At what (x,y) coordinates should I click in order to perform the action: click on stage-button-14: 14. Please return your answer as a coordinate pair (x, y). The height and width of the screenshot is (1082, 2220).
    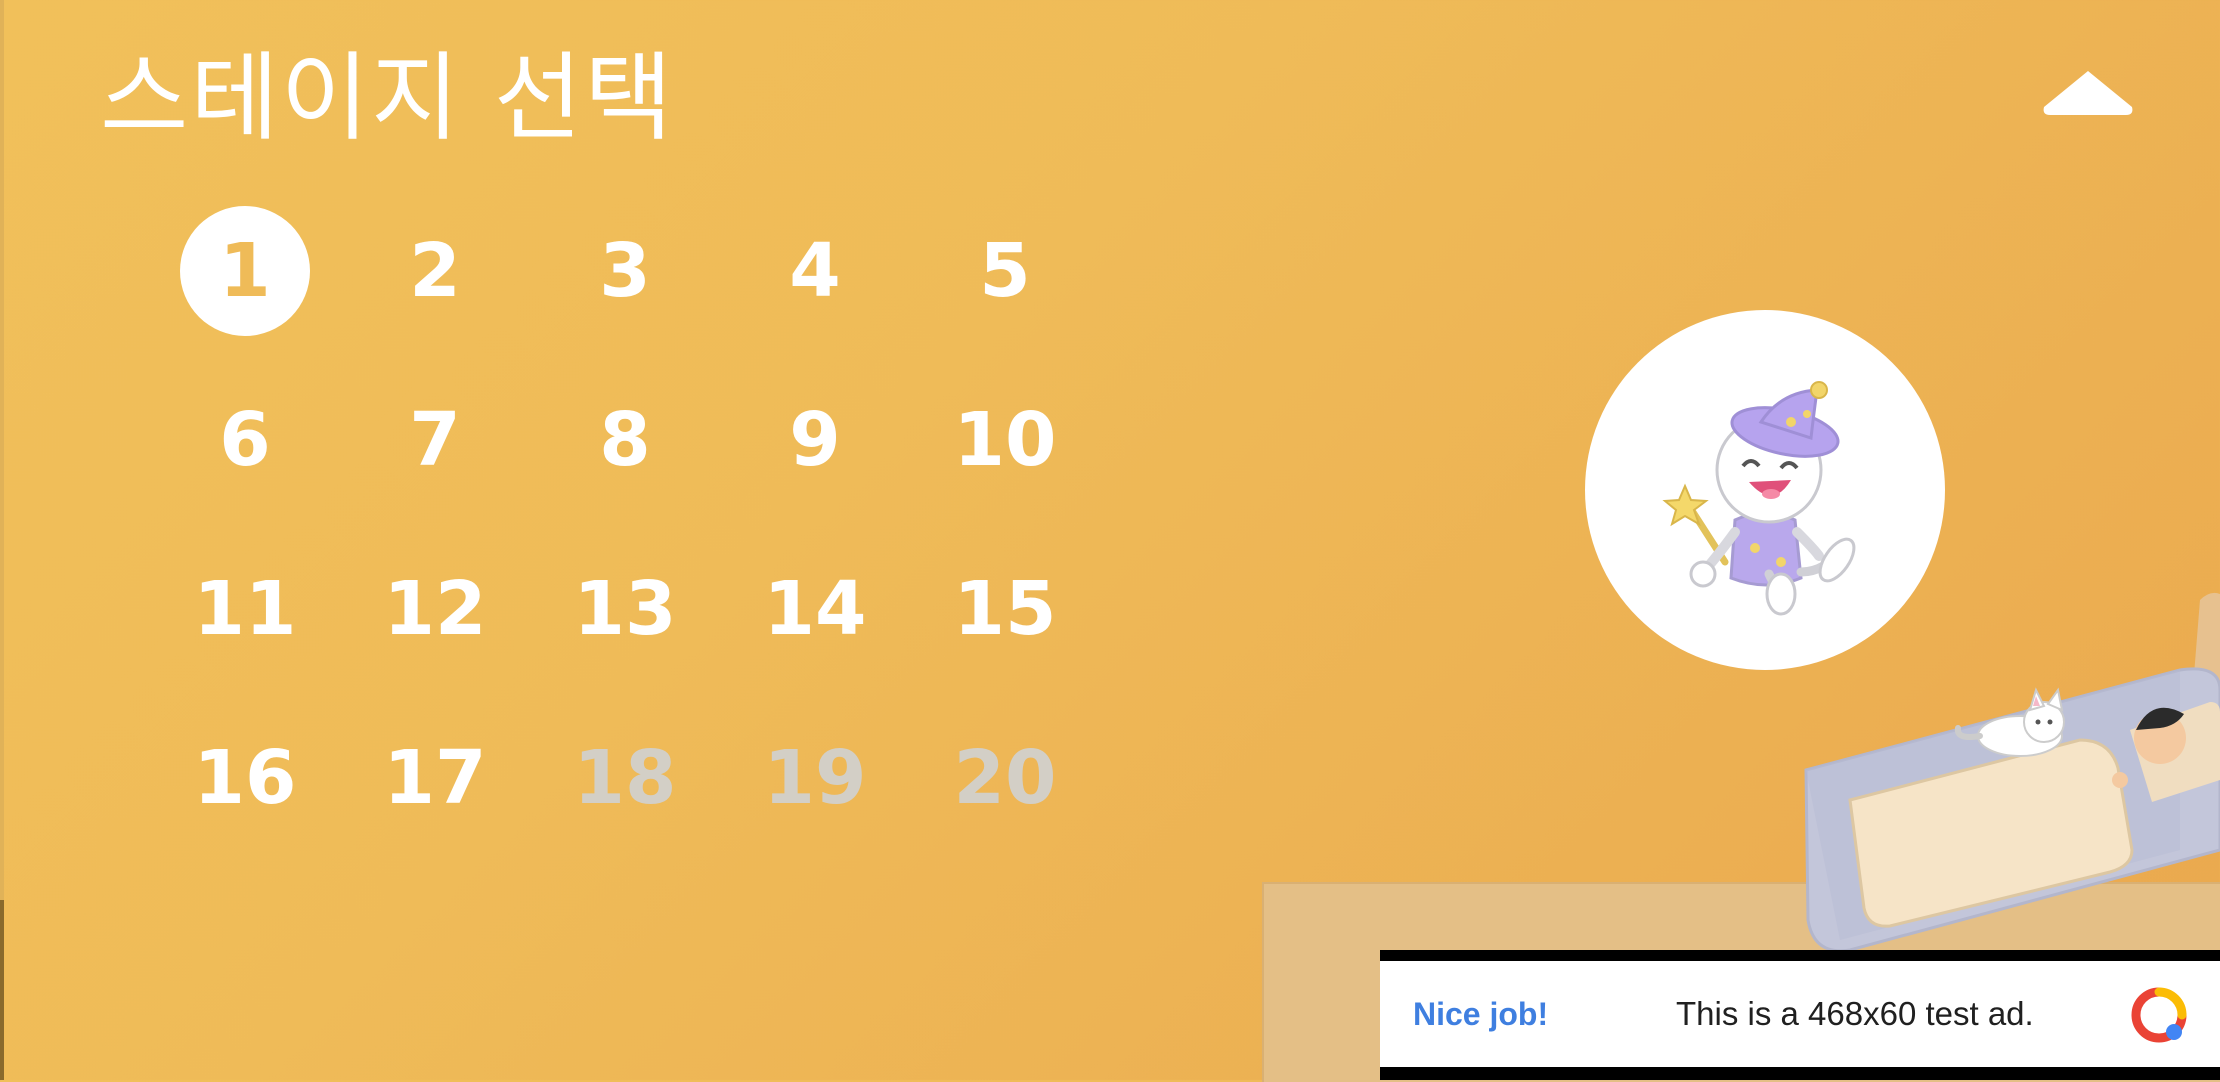
    Looking at the image, I should click on (815, 609).